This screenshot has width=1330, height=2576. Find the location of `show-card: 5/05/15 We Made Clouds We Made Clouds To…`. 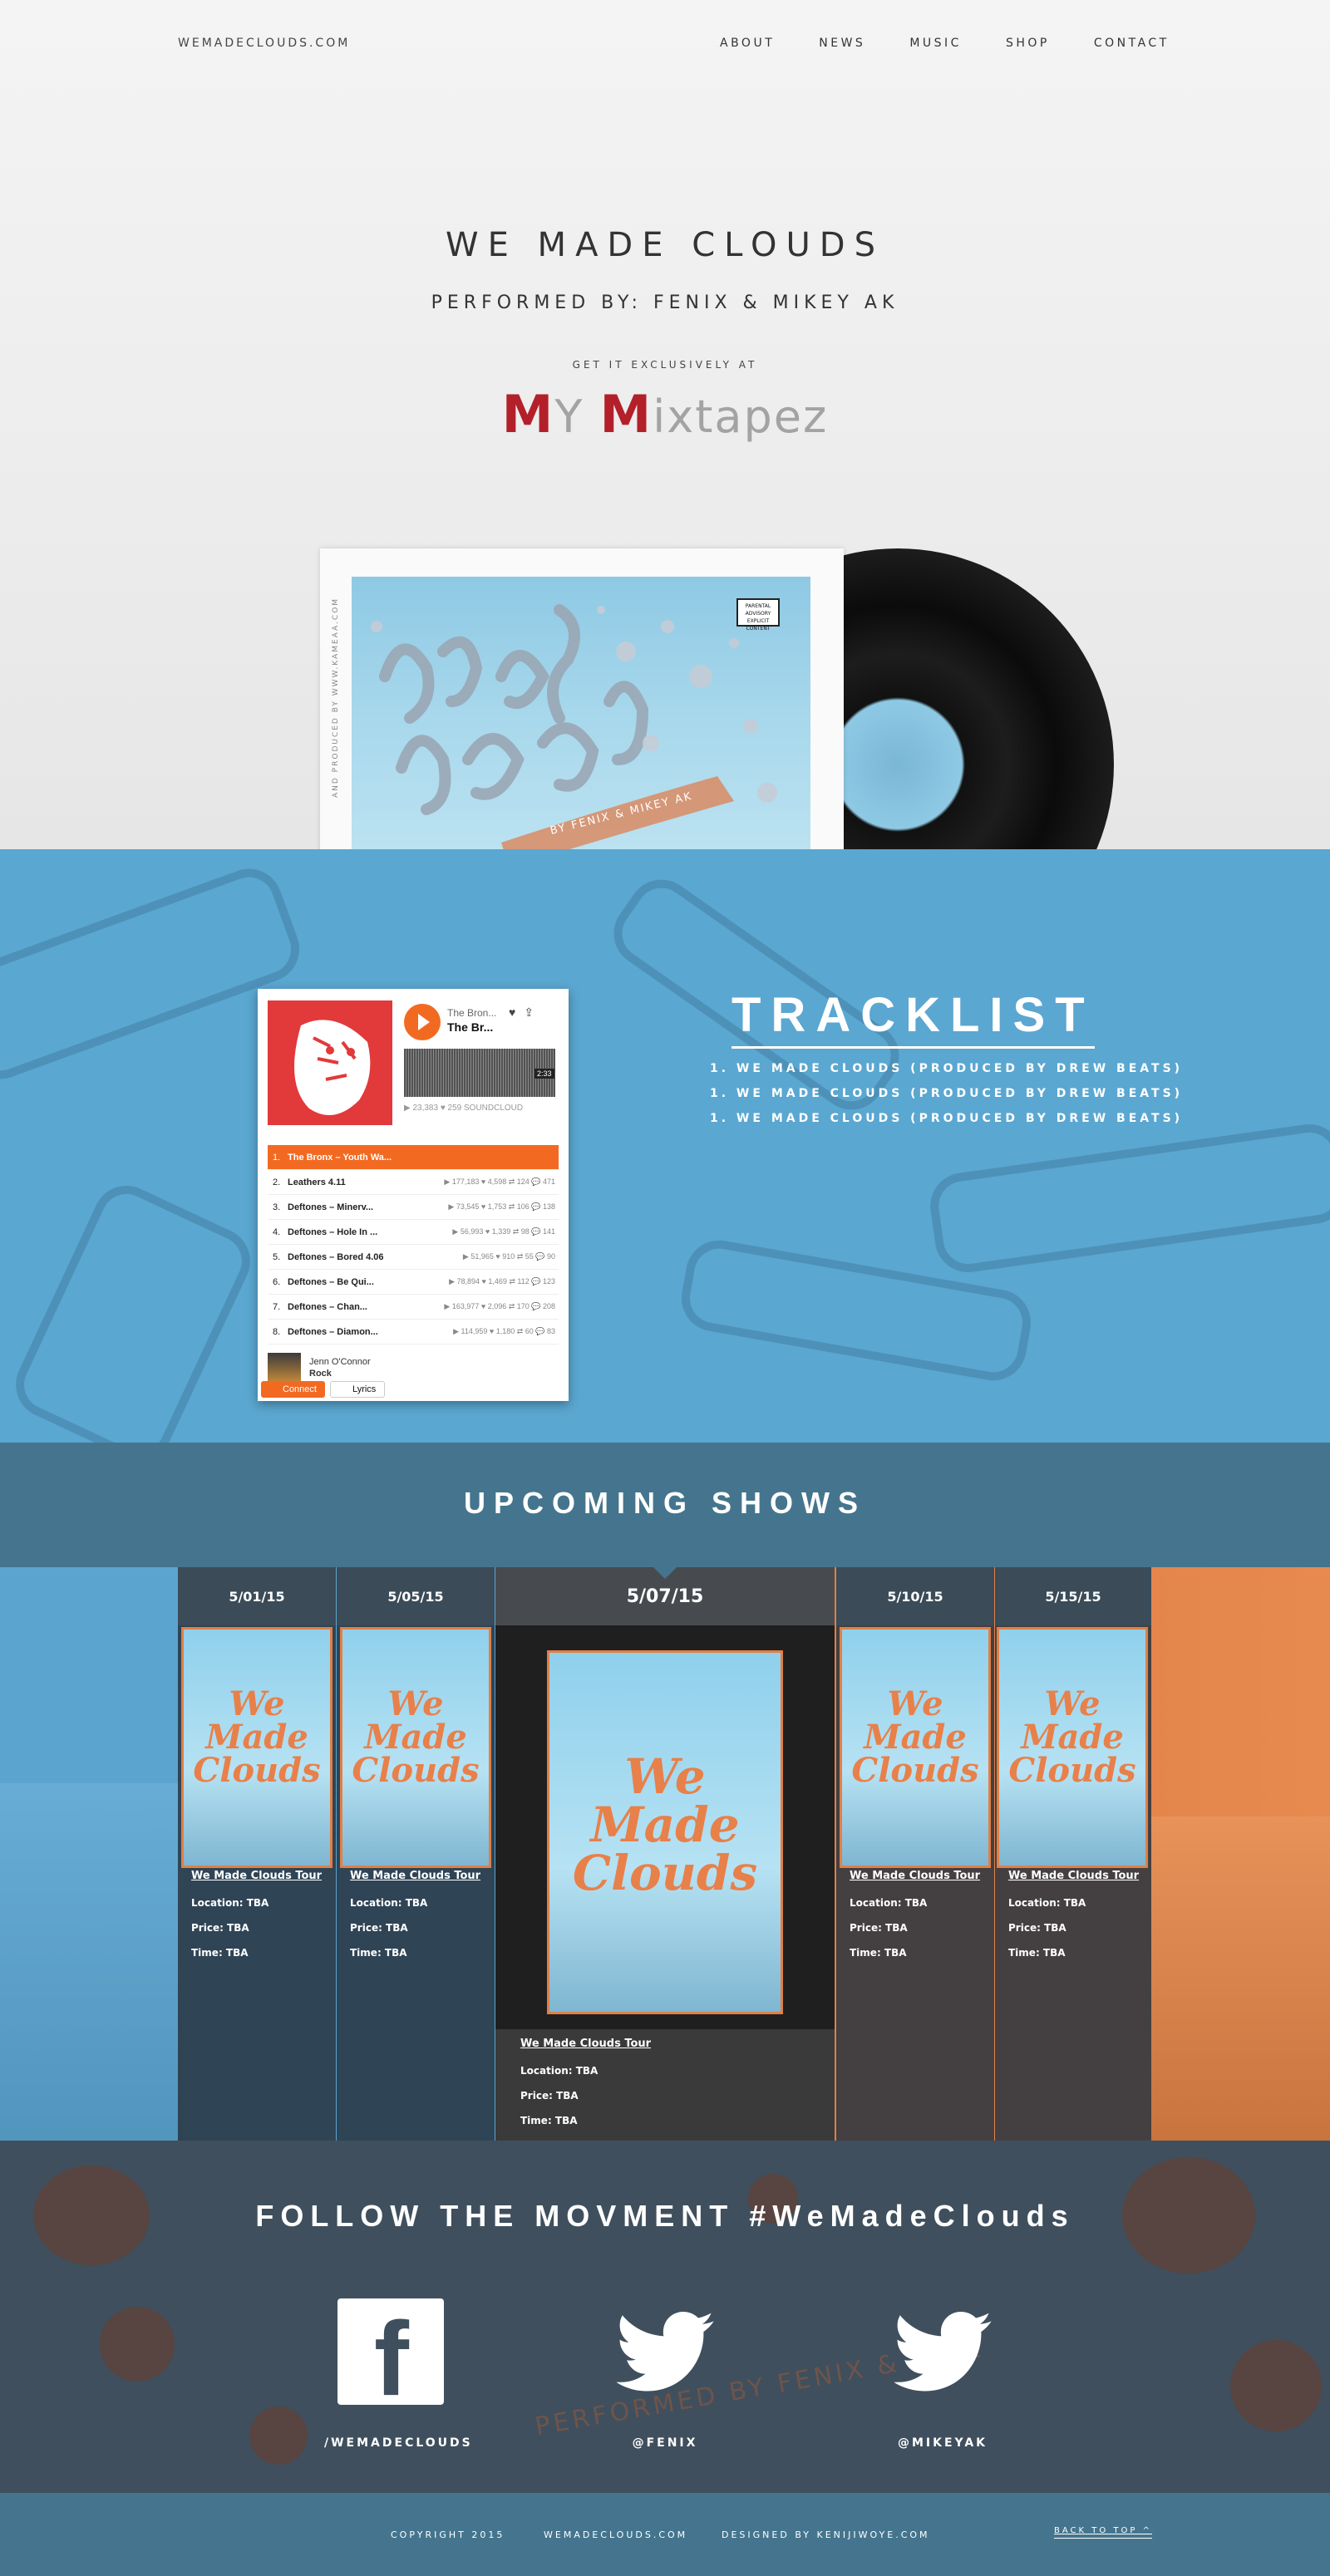

show-card: 5/05/15 We Made Clouds We Made Clouds To… is located at coordinates (416, 1854).